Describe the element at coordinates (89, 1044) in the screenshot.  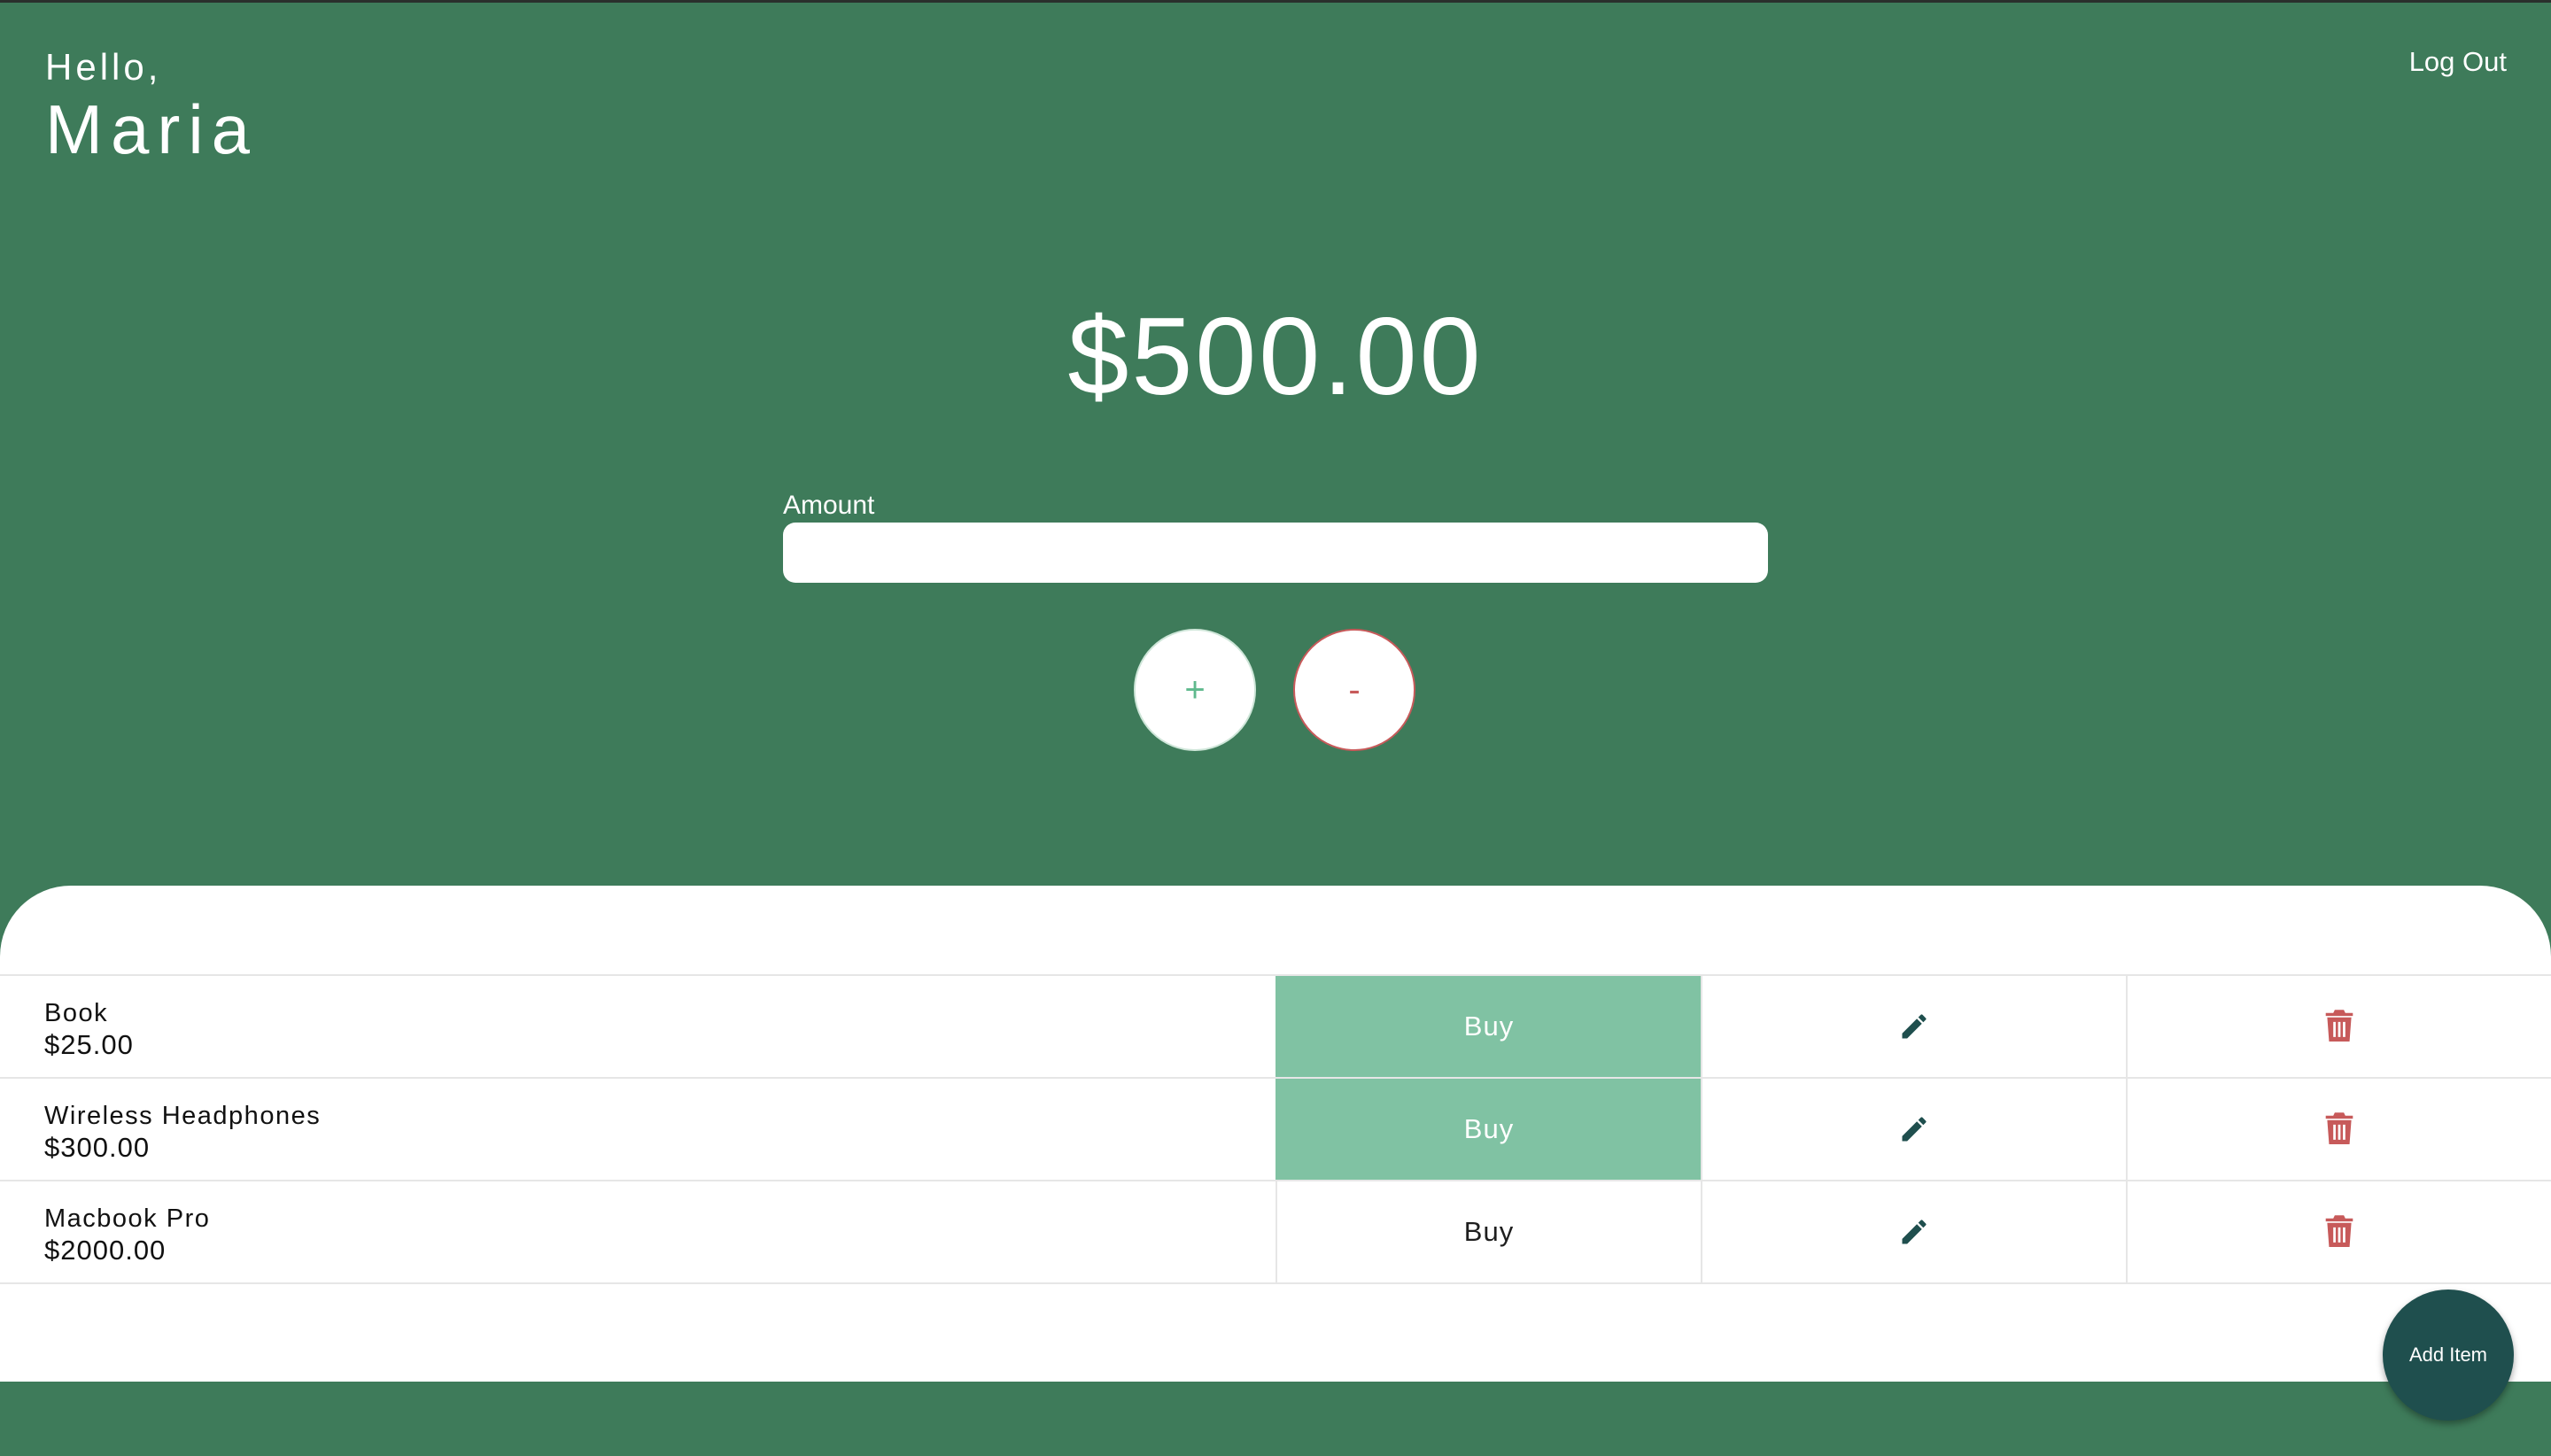
I see `item-price: $25.00` at that location.